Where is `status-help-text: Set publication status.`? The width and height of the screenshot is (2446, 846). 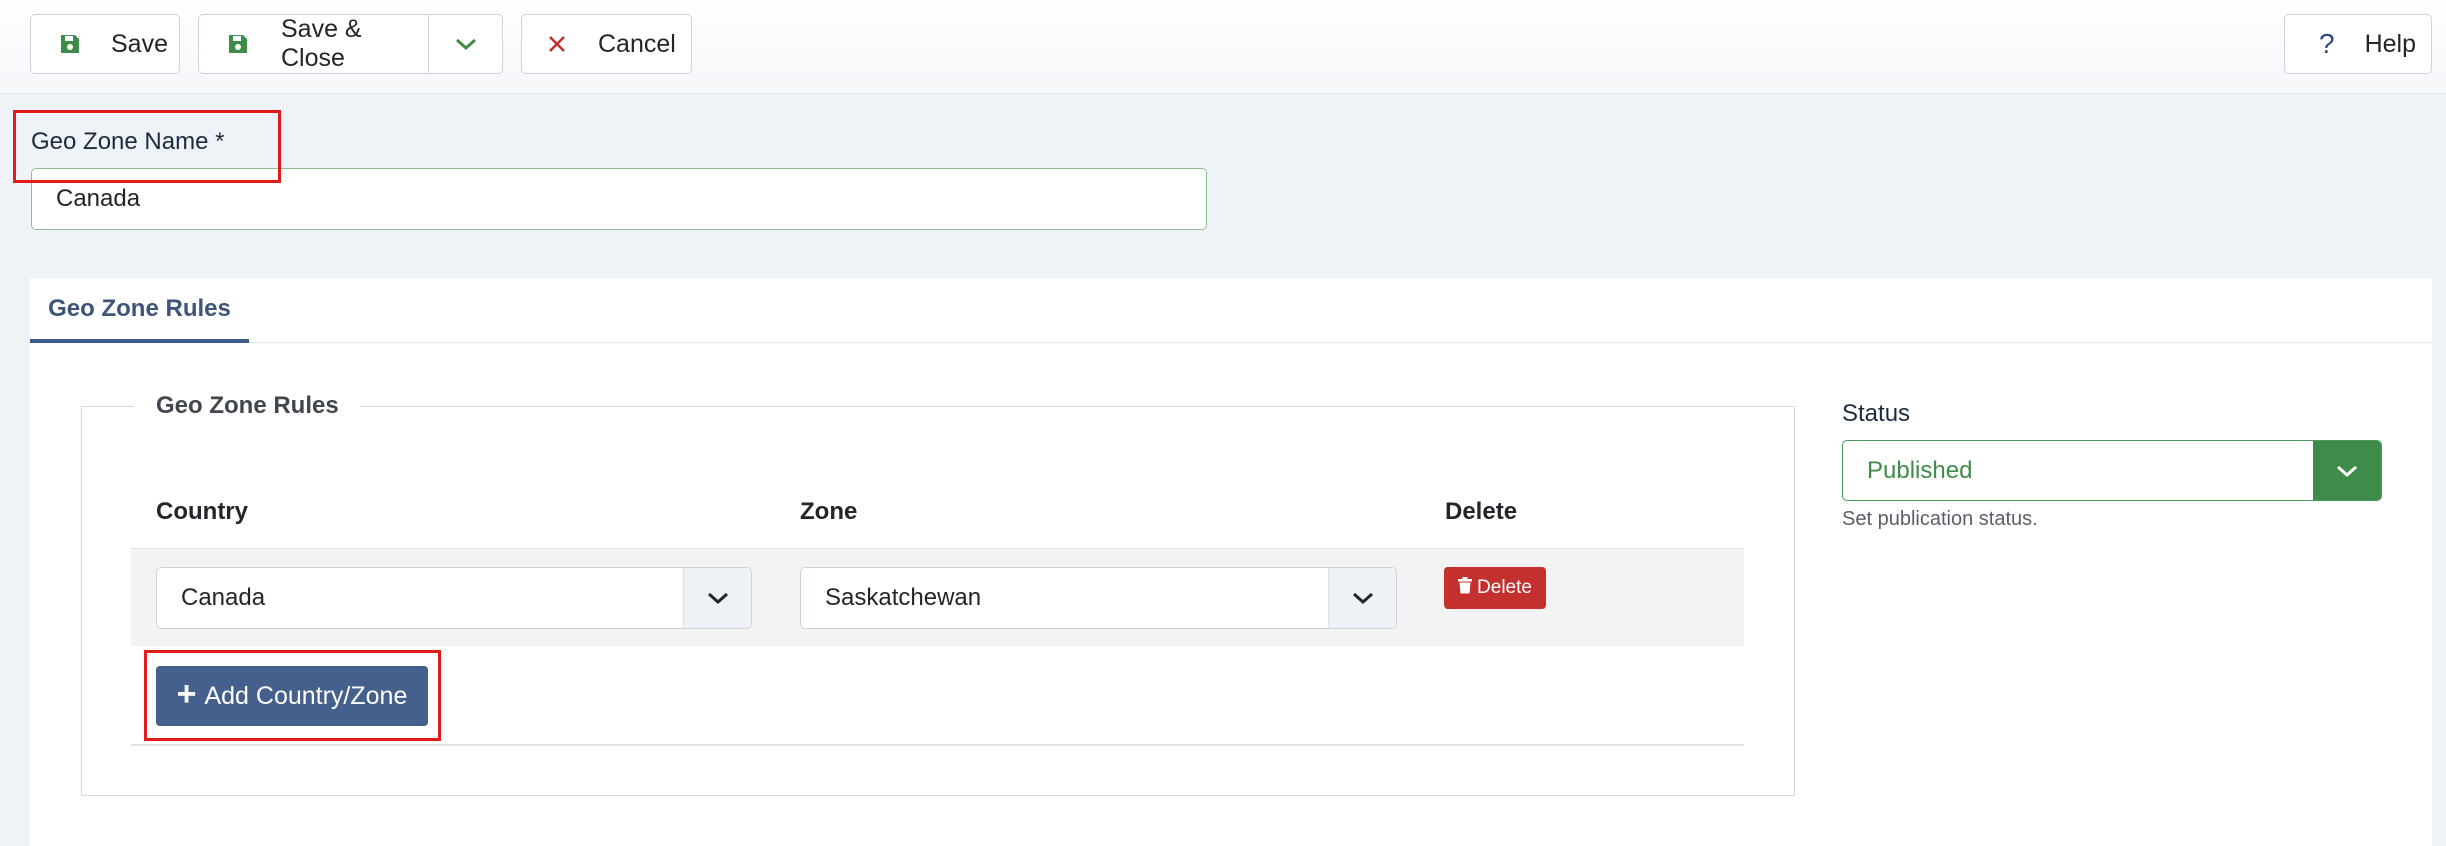 status-help-text: Set publication status. is located at coordinates (1940, 519).